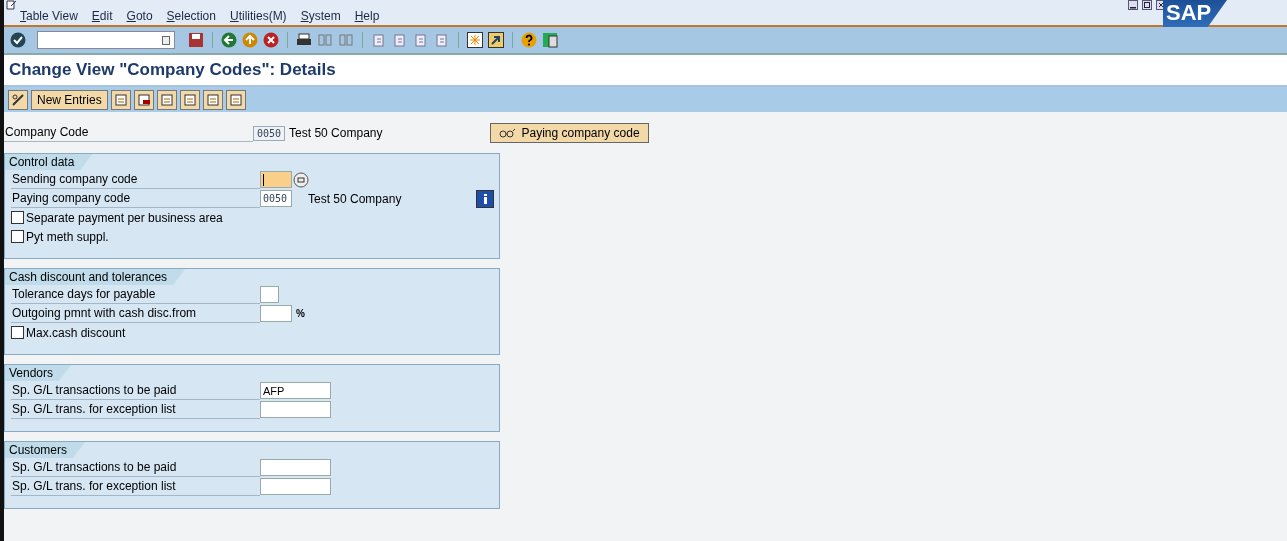  Describe the element at coordinates (95, 277) in the screenshot. I see `group-title: Cash discount and tolerances` at that location.